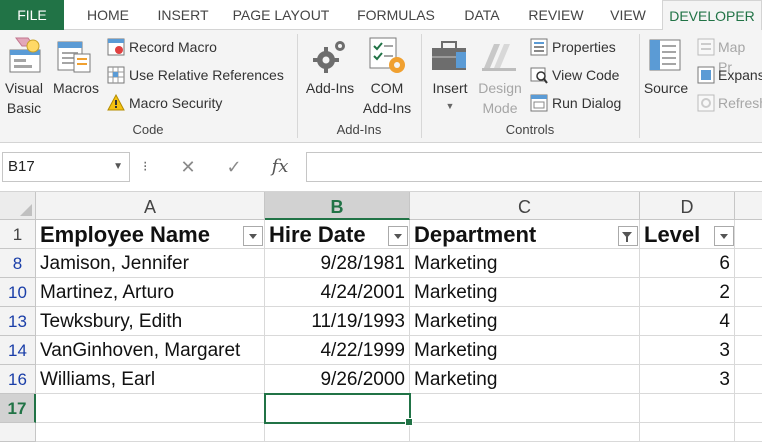  What do you see at coordinates (116, 47) in the screenshot?
I see `record-macro-icon` at bounding box center [116, 47].